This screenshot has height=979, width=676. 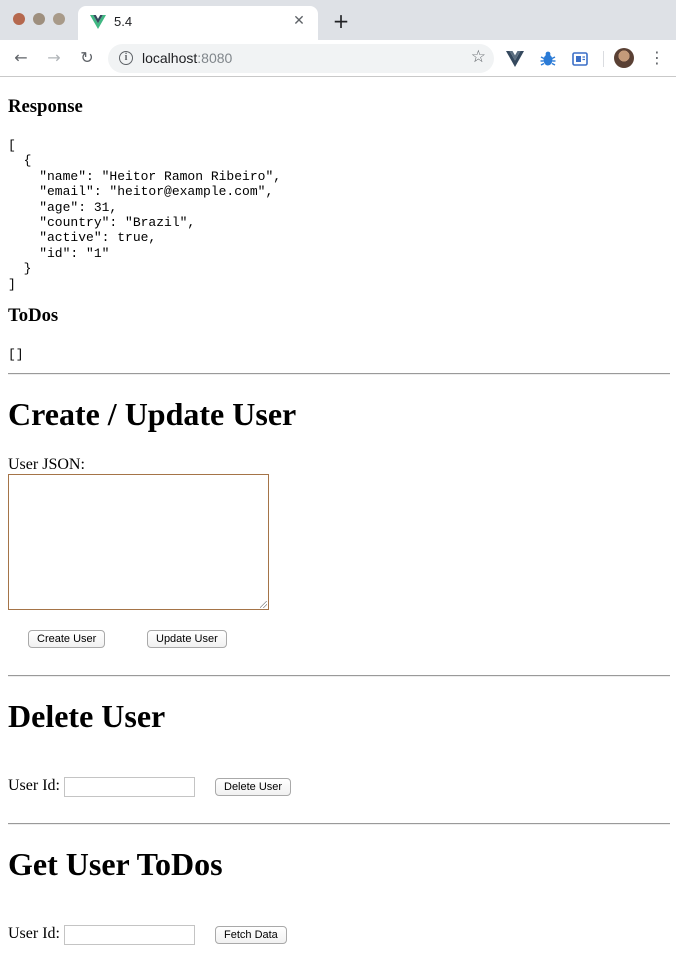 I want to click on todos-user-id-label: User Id:, so click(x=34, y=933).